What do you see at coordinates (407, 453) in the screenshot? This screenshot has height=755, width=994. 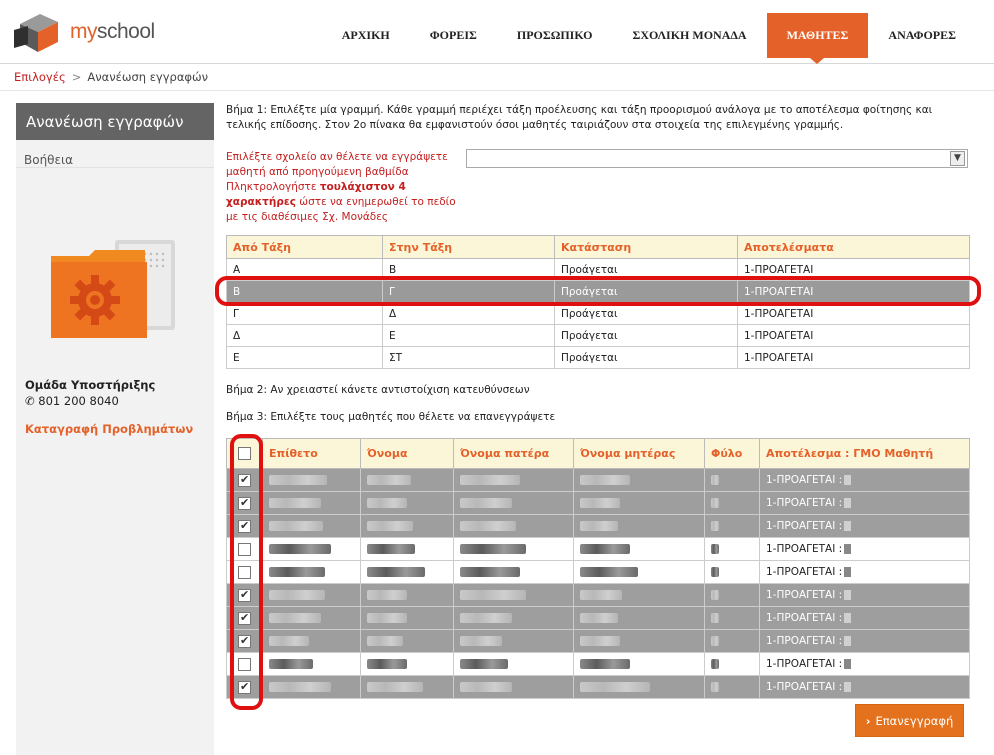 I see `column-header-first-name: Όνομα` at bounding box center [407, 453].